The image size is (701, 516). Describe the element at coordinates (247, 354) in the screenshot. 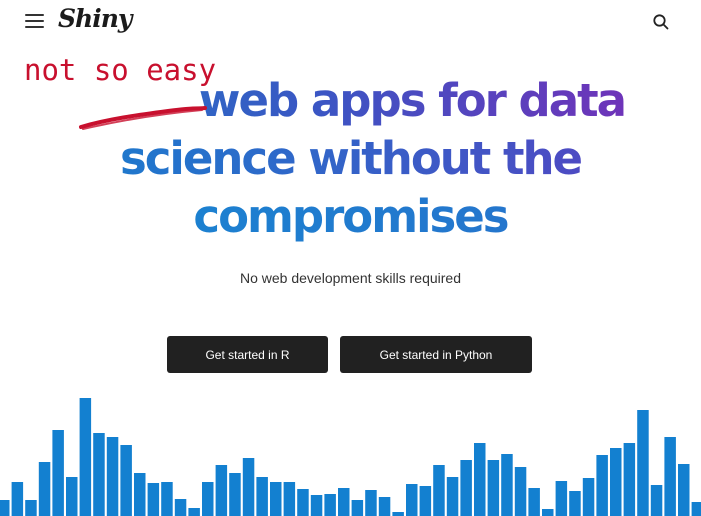

I see `get-started-r-button: Get started in R` at that location.